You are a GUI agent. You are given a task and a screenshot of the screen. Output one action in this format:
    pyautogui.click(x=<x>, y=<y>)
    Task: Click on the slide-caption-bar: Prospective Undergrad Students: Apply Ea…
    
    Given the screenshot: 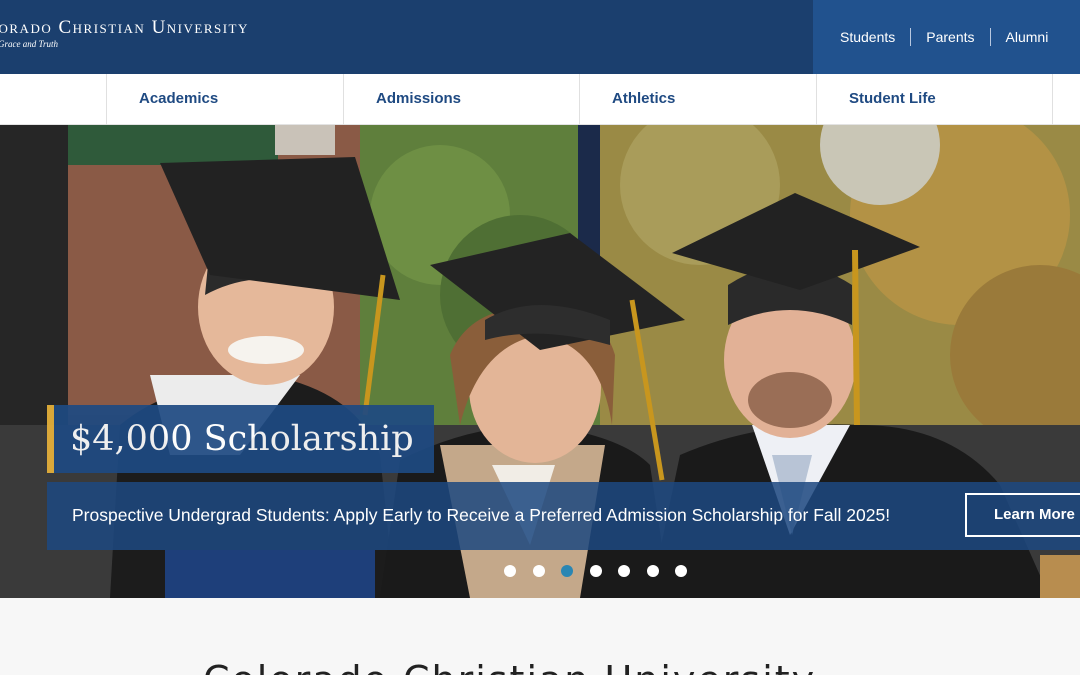 What is the action you would take?
    pyautogui.click(x=563, y=516)
    